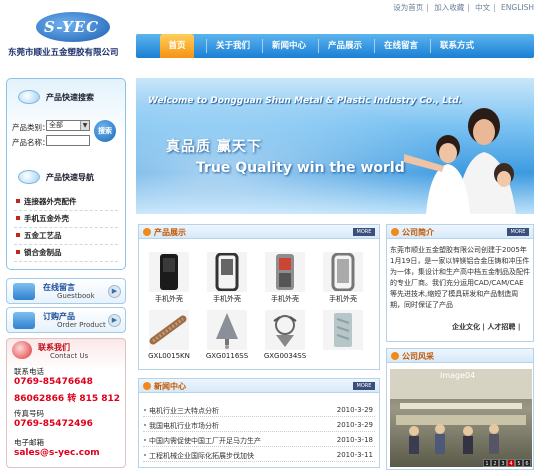 The width and height of the screenshot is (540, 474). I want to click on nav-products: 产品展示, so click(345, 46).